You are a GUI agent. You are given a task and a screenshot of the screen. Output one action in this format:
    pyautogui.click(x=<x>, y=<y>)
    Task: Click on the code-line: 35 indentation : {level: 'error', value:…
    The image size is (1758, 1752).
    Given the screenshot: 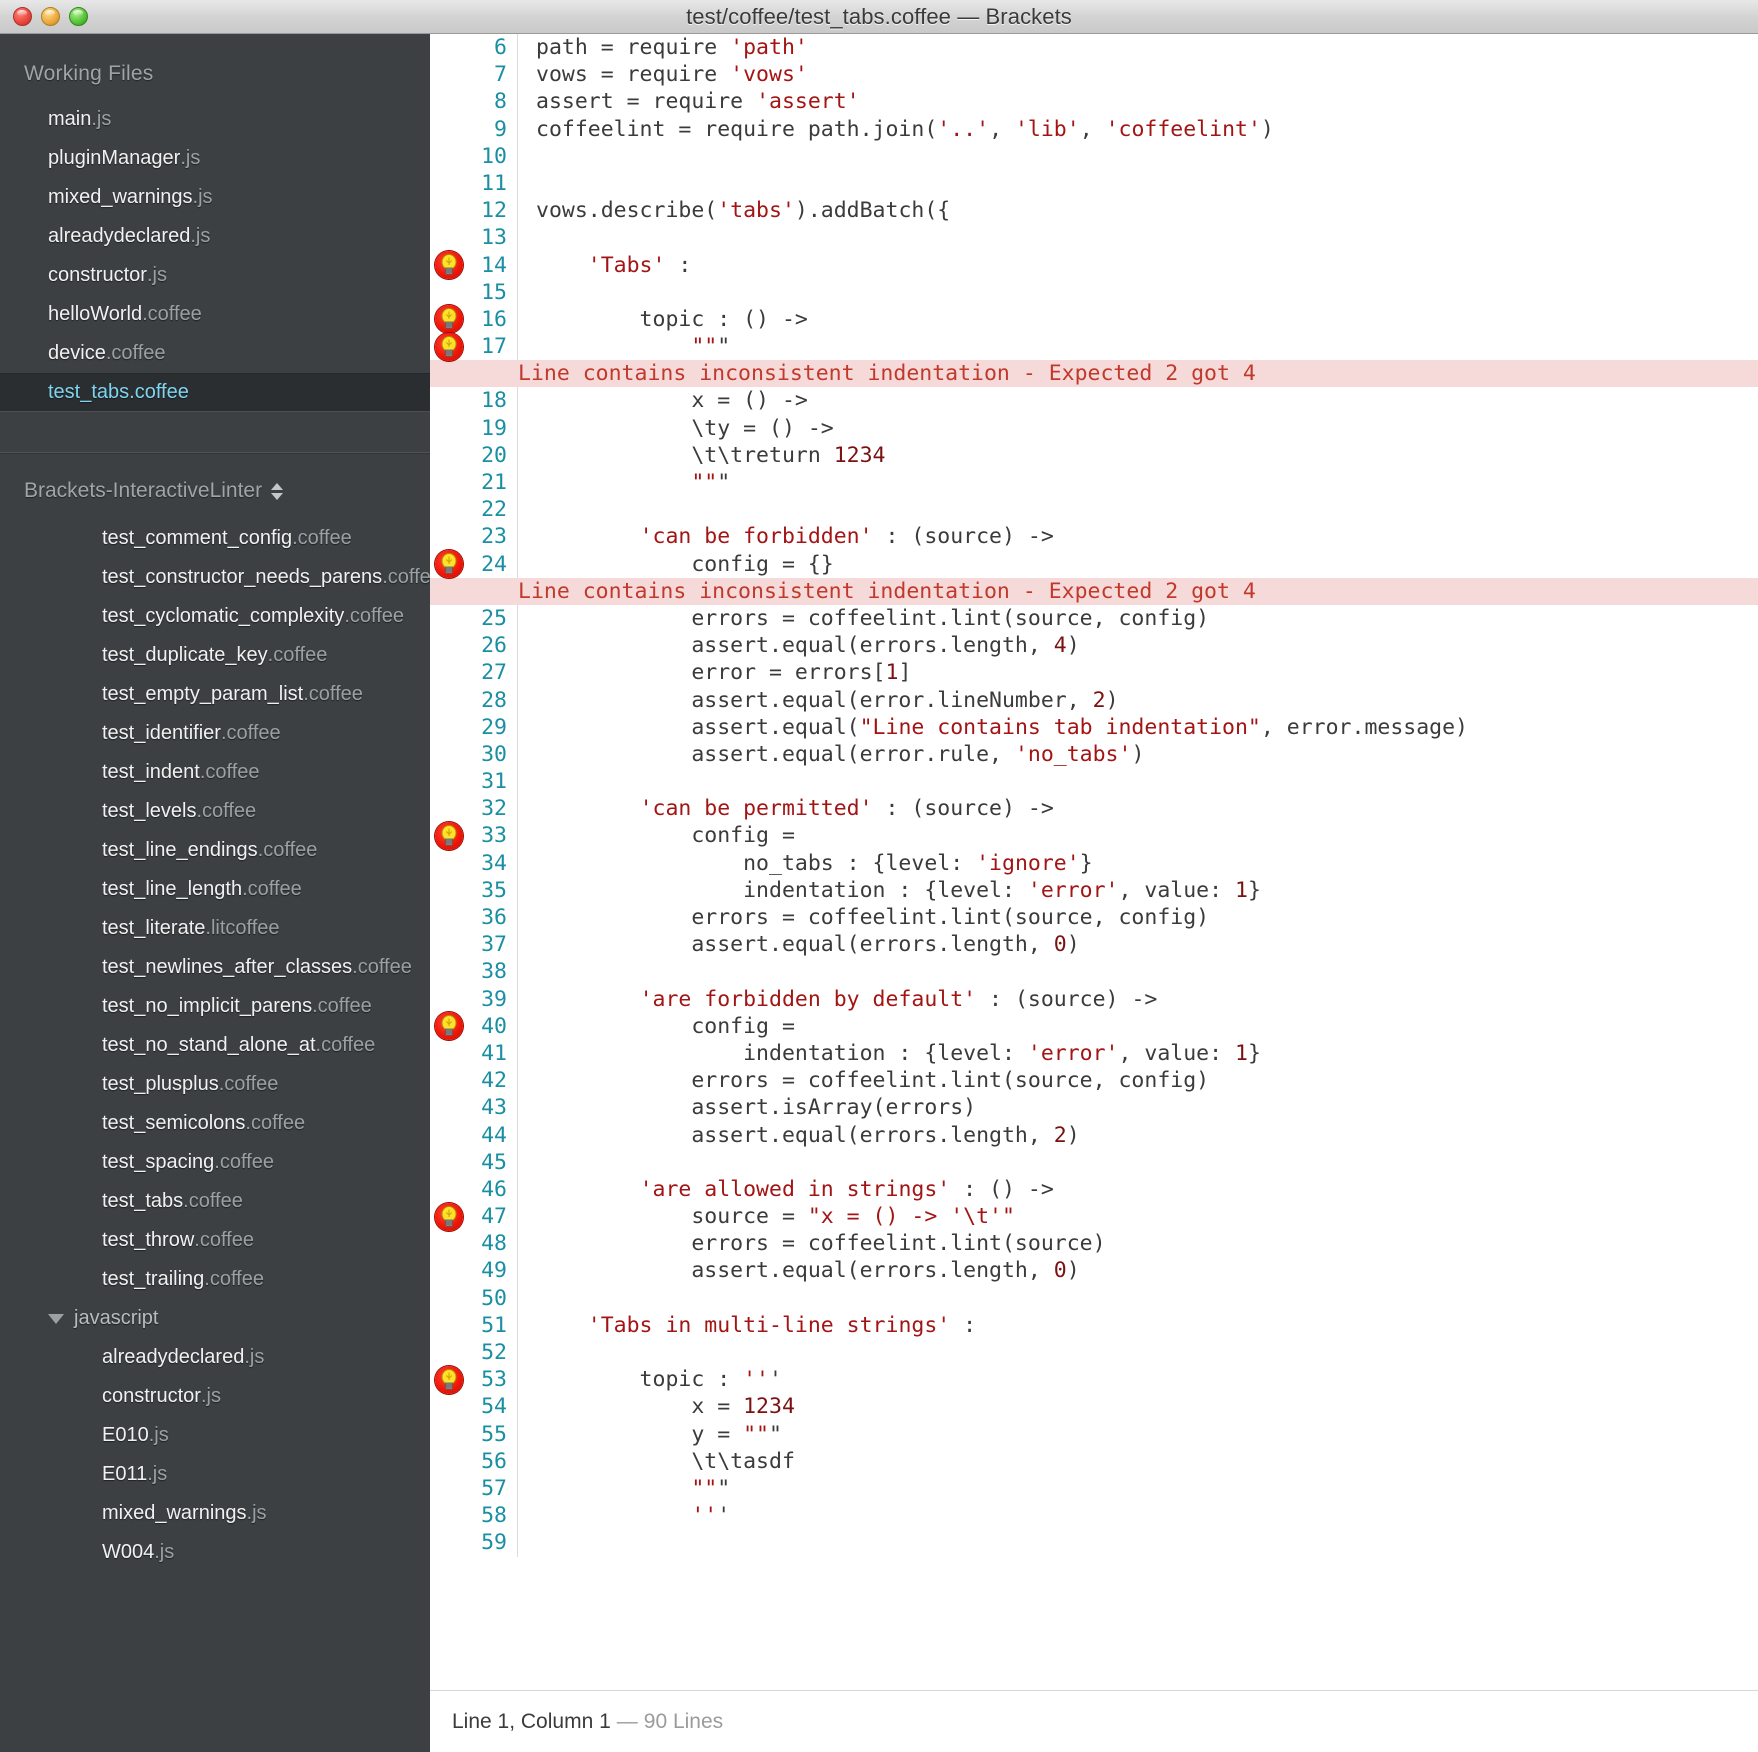 What is the action you would take?
    pyautogui.click(x=1094, y=890)
    